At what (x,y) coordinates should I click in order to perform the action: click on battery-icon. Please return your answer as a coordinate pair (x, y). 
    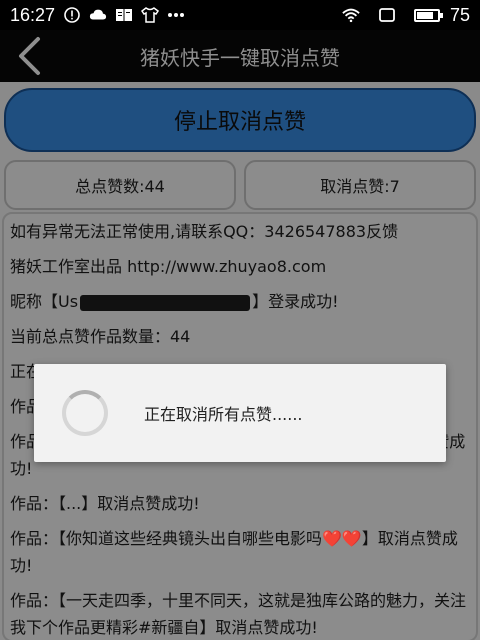
    Looking at the image, I should click on (428, 15).